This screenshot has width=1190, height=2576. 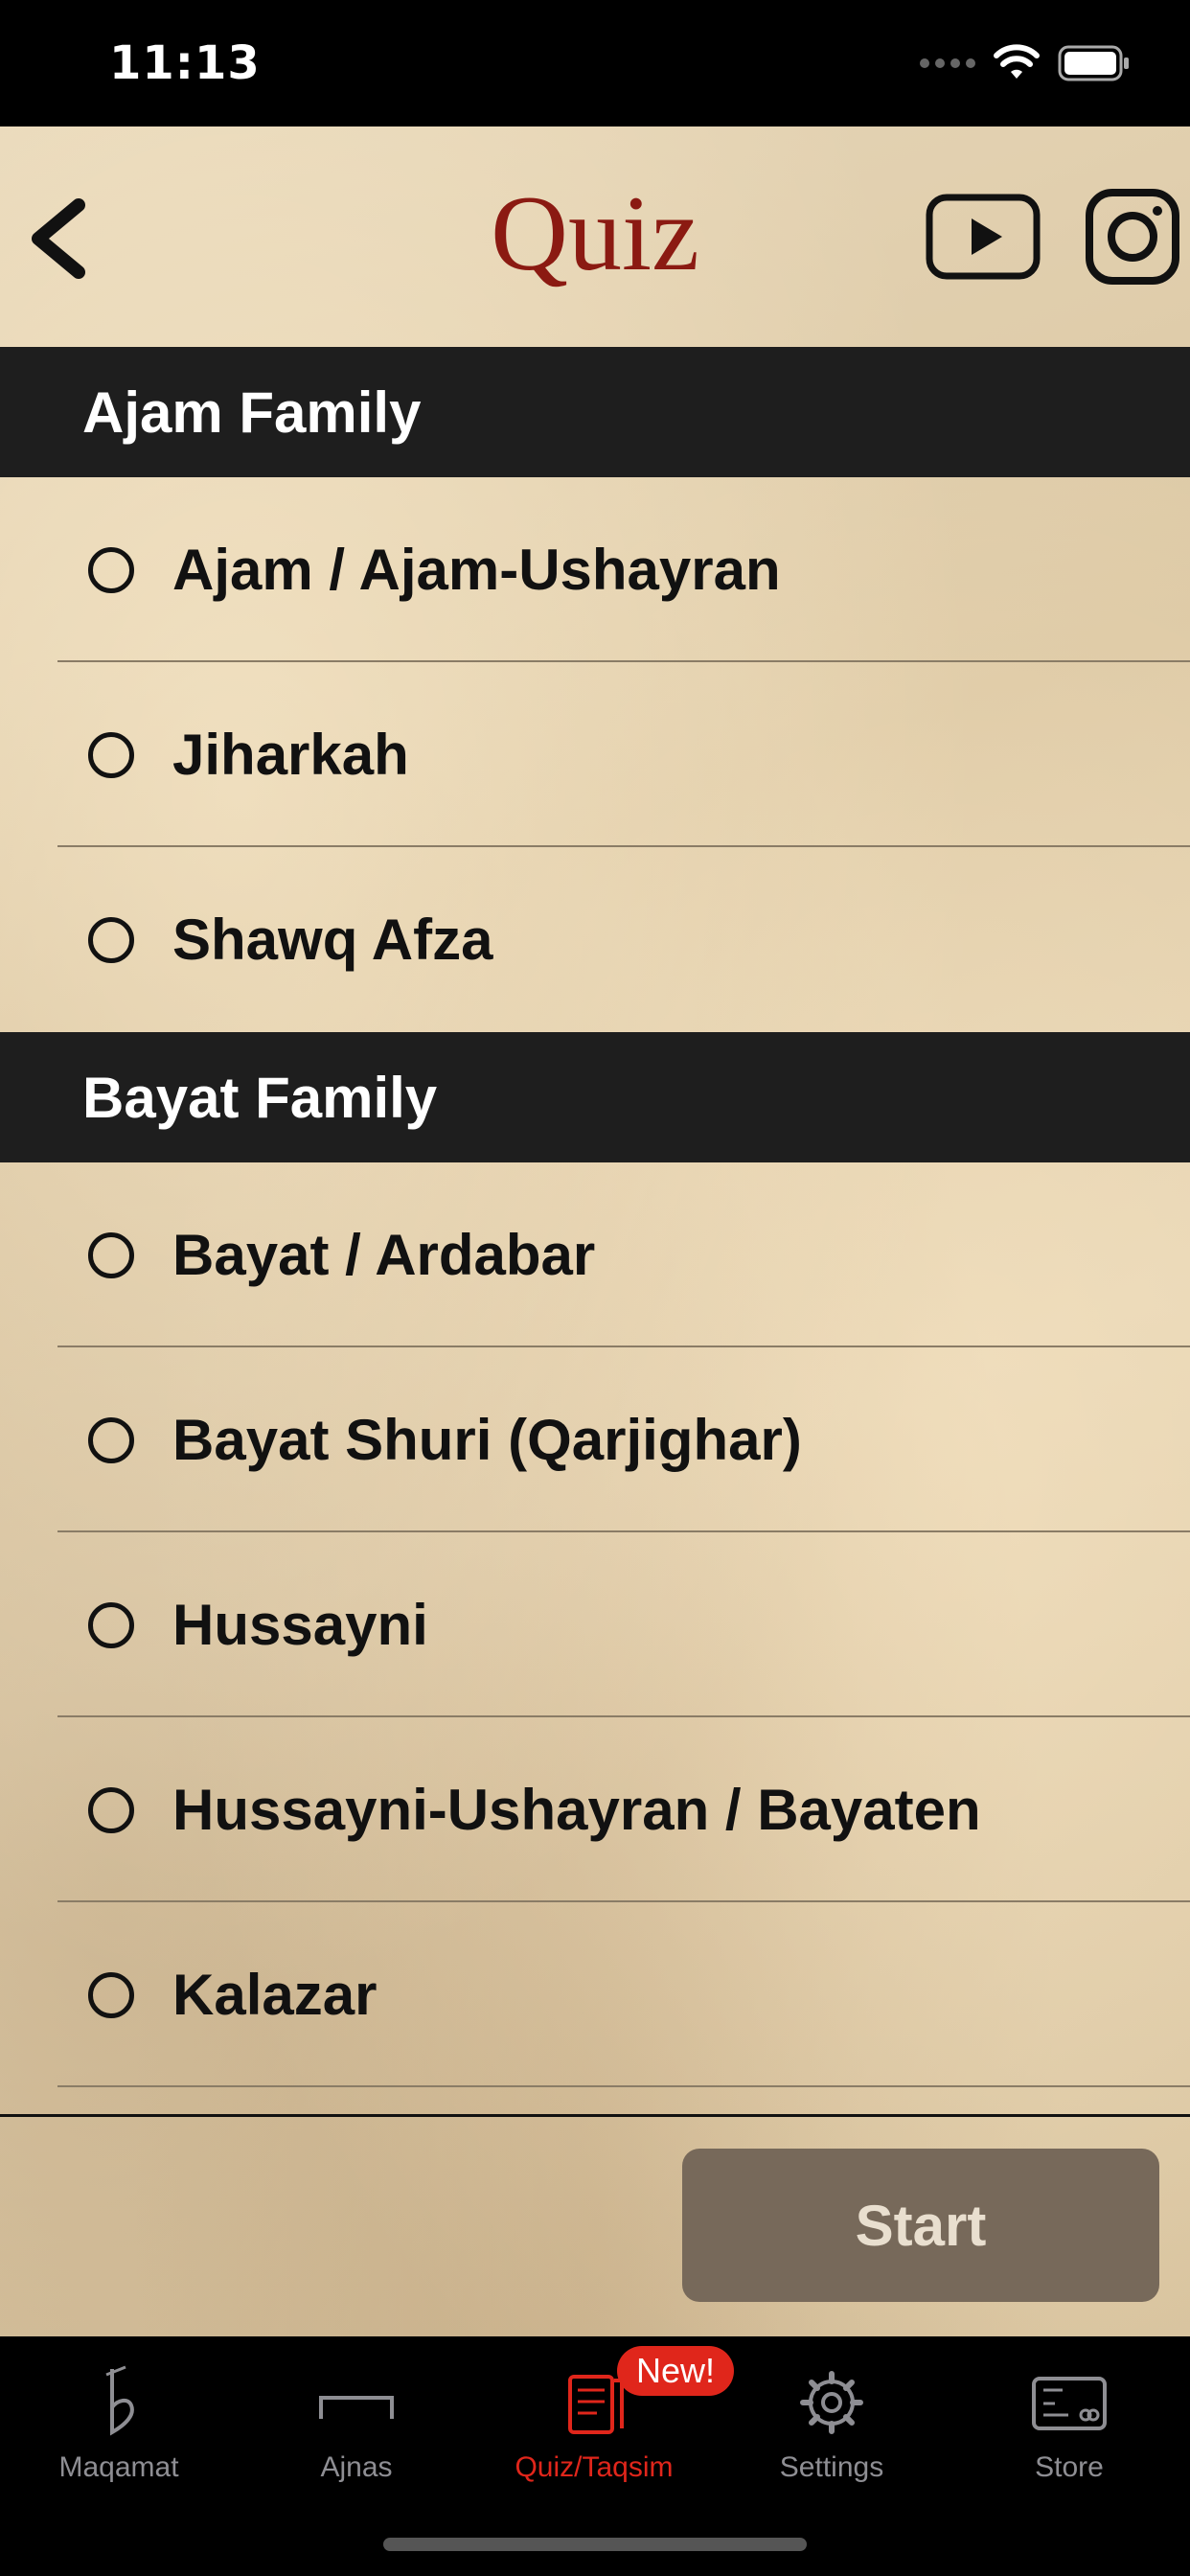 What do you see at coordinates (595, 1995) in the screenshot?
I see `list-item: Kalazar` at bounding box center [595, 1995].